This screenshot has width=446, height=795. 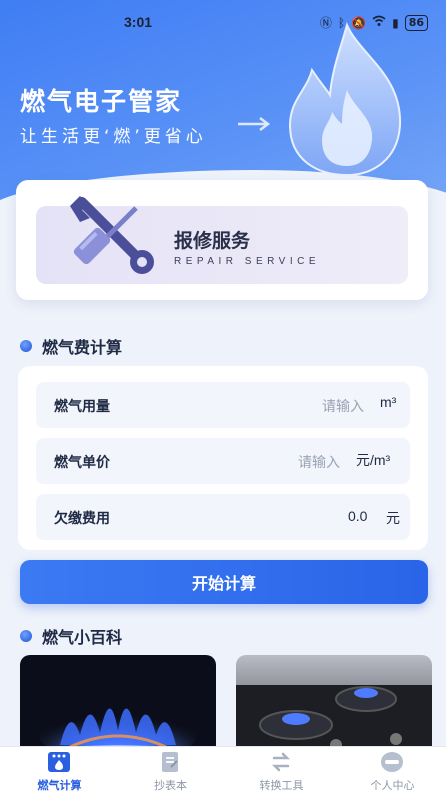 What do you see at coordinates (138, 22) in the screenshot?
I see `status-time: 3:01` at bounding box center [138, 22].